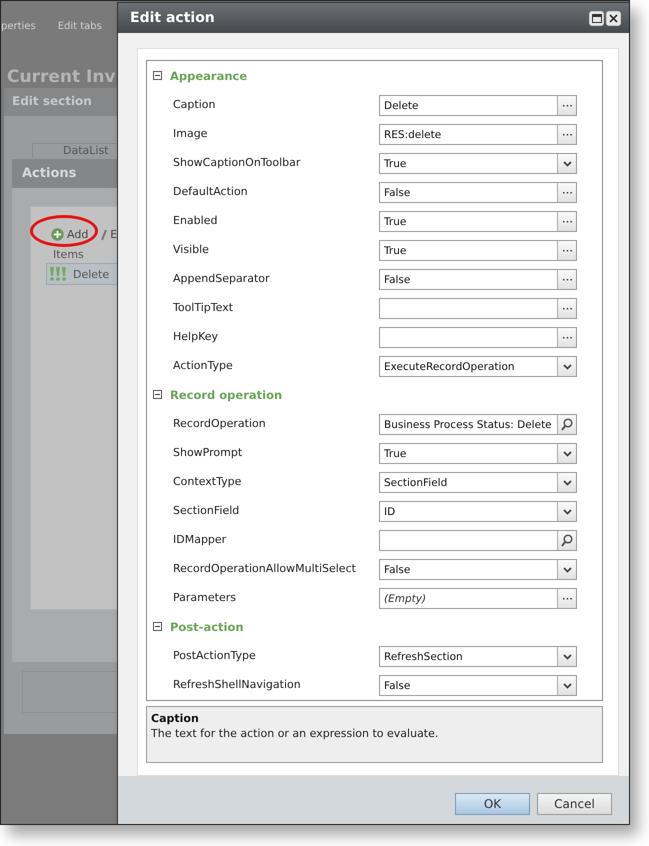 The width and height of the screenshot is (649, 846). Describe the element at coordinates (68, 255) in the screenshot. I see `column-header: Items` at that location.